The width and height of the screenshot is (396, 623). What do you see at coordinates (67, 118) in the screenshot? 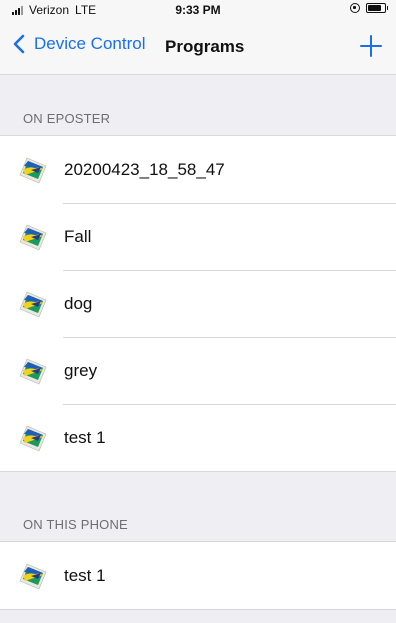
I see `section-header-label: ON EPOSTER` at bounding box center [67, 118].